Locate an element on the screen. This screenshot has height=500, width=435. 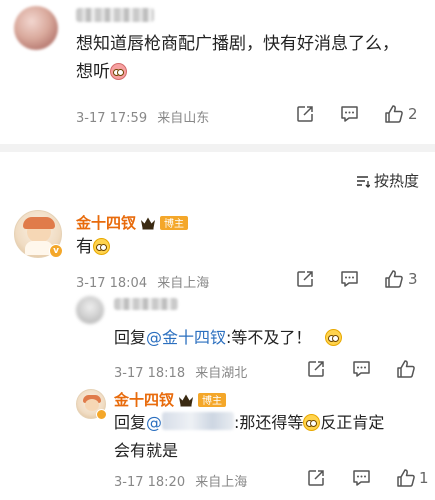
reply-blogger-name-row: 金十四钗 博主 is located at coordinates (170, 399).